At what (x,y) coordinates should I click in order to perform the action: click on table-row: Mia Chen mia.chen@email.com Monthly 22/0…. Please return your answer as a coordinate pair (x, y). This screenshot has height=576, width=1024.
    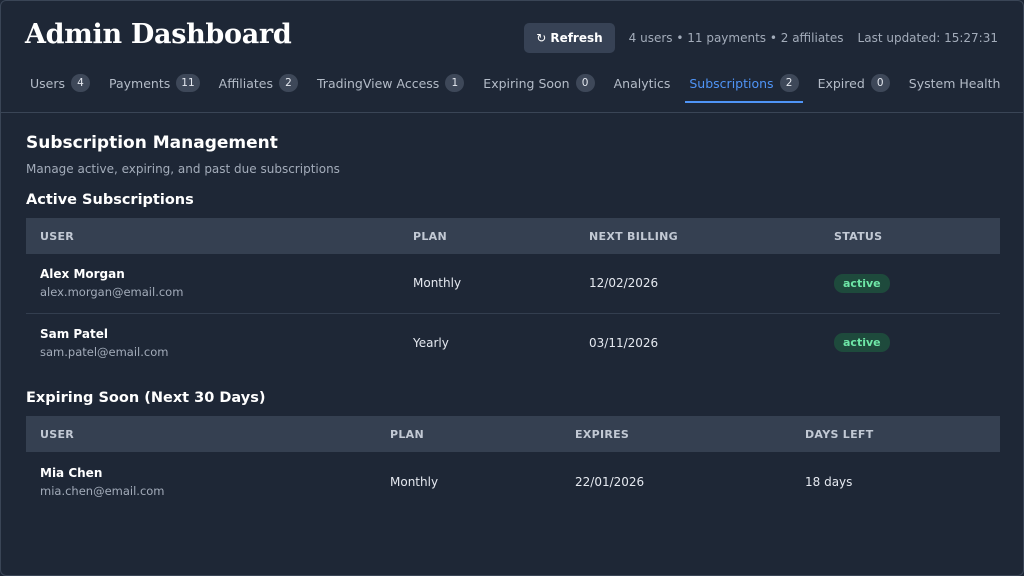
    Looking at the image, I should click on (513, 481).